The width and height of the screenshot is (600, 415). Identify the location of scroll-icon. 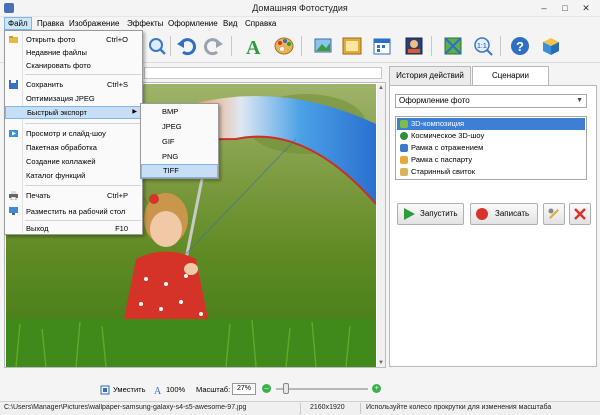
(404, 172).